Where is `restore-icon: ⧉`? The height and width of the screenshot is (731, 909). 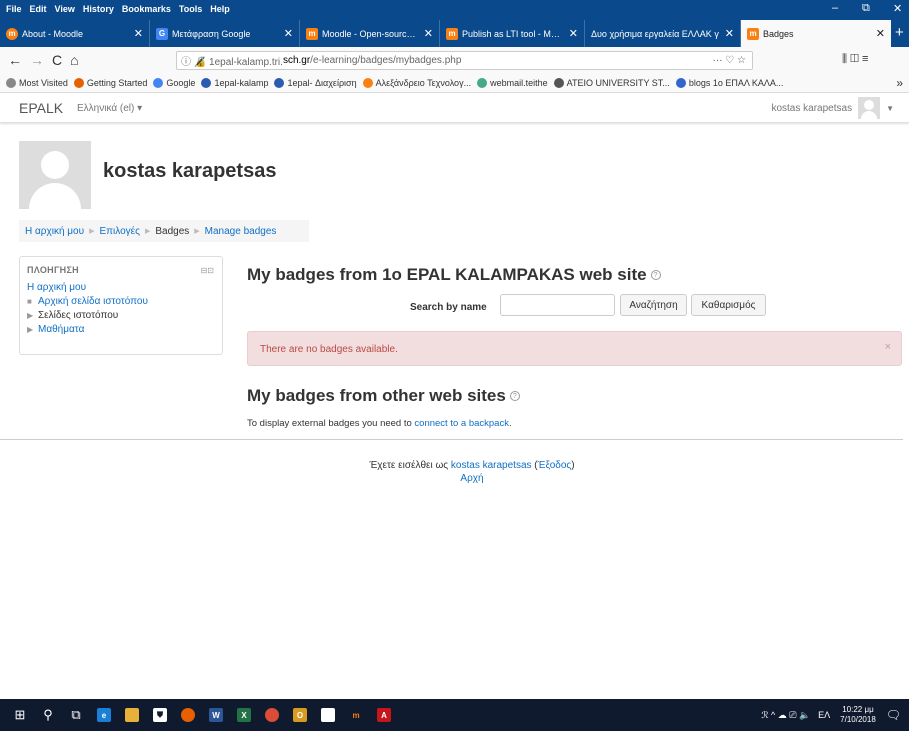
restore-icon: ⧉ is located at coordinates (866, 8).